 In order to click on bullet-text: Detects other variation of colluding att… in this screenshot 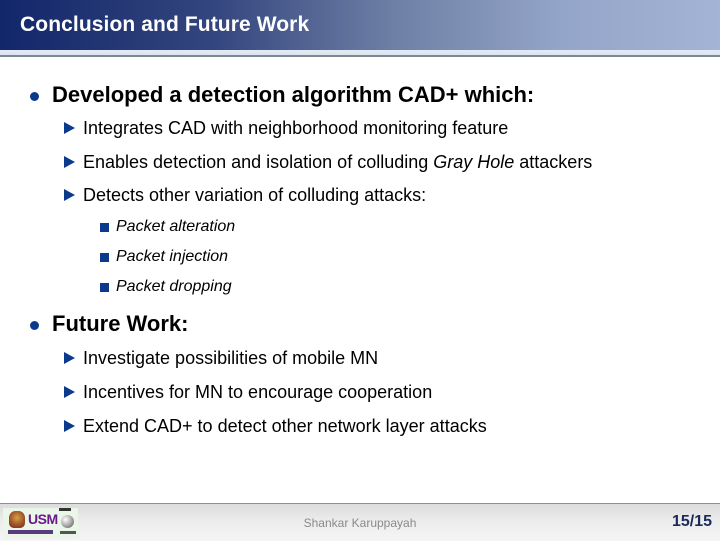, I will do `click(255, 195)`.